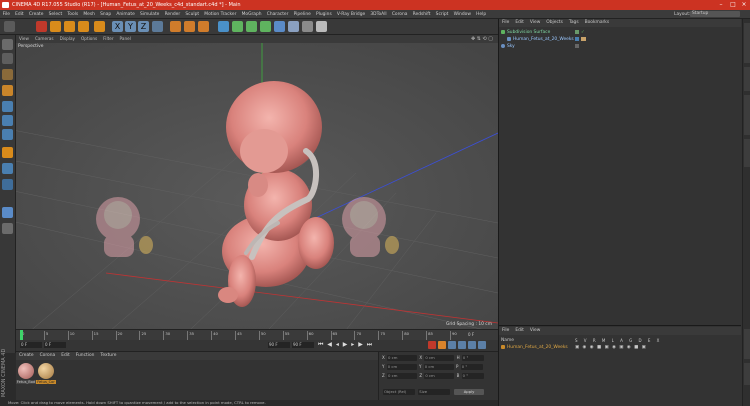 The height and width of the screenshot is (406, 750). What do you see at coordinates (277, 14) in the screenshot?
I see `menu-character: Character` at bounding box center [277, 14].